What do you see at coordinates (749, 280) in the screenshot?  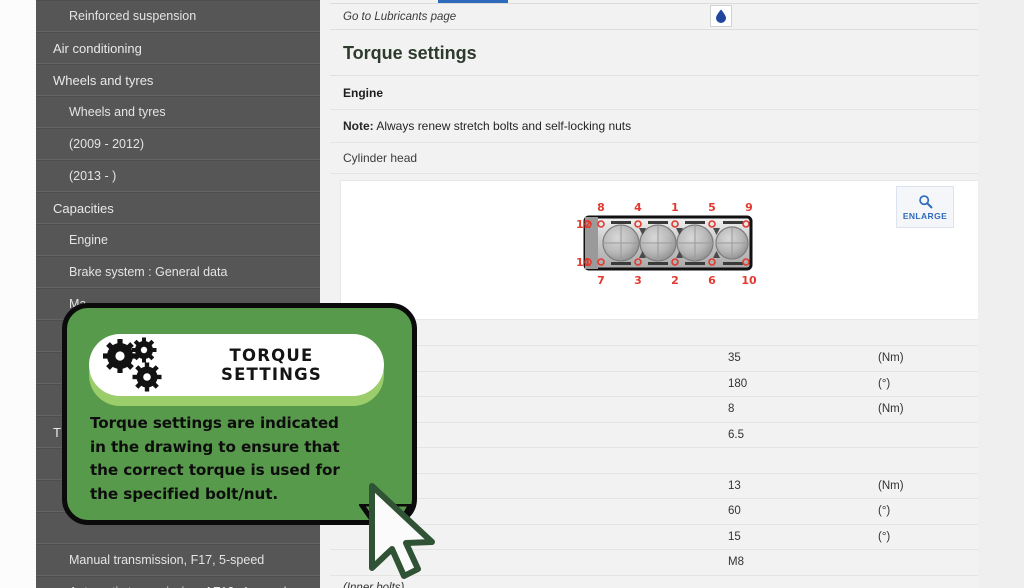 I see `svg-text: 10` at bounding box center [749, 280].